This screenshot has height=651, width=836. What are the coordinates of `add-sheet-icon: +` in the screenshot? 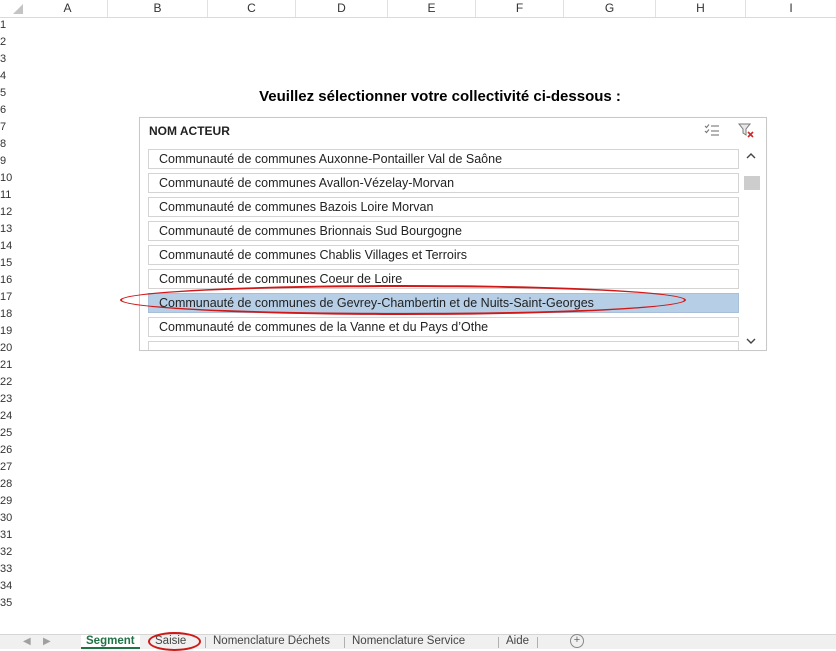 It's located at (577, 641).